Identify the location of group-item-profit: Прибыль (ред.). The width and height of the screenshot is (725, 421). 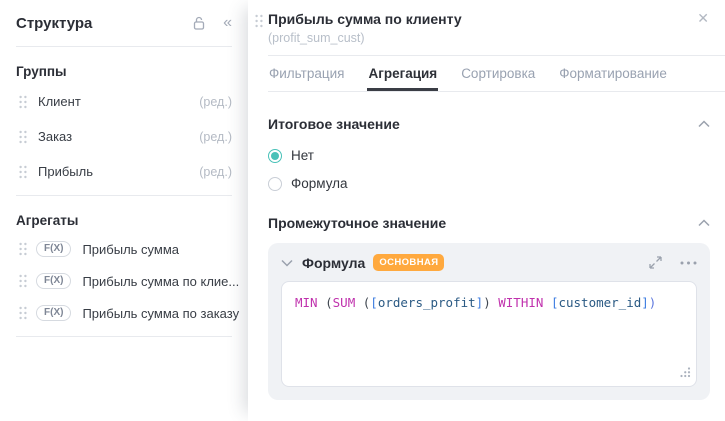
(124, 171).